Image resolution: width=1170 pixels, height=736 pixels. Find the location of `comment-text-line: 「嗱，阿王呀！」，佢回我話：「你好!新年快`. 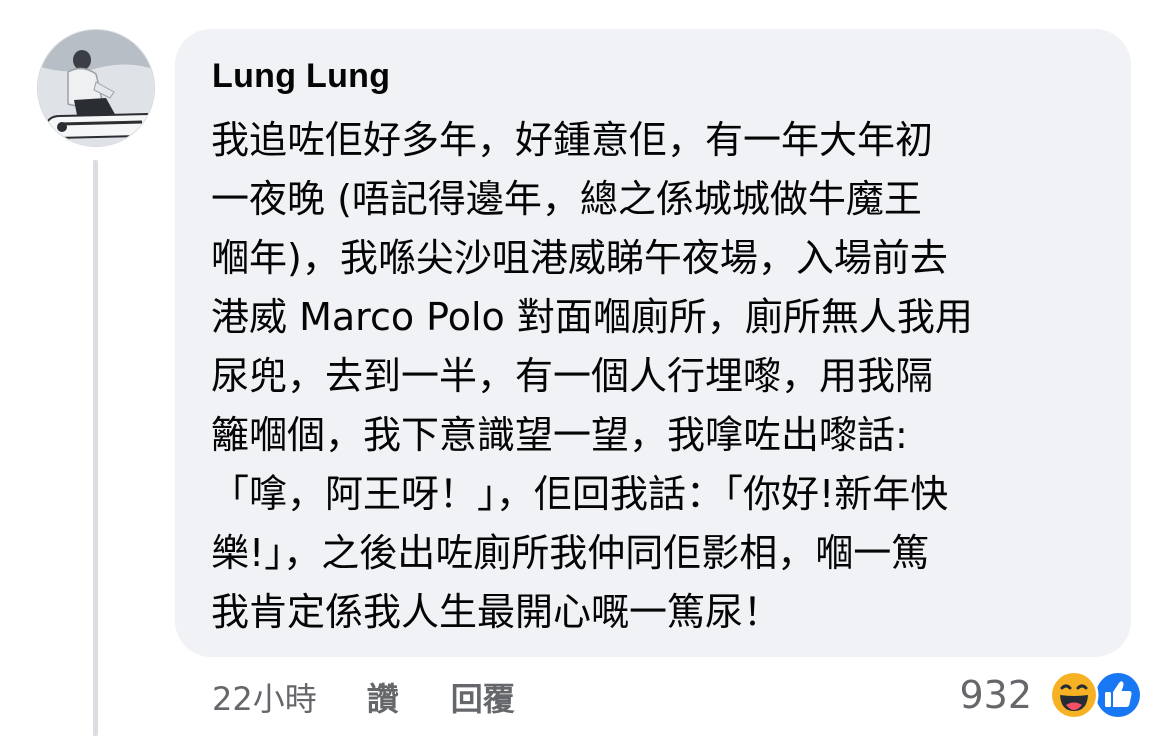

comment-text-line: 「嗱，阿王呀！」，佢回我話：「你好!新年快 is located at coordinates (580, 494).